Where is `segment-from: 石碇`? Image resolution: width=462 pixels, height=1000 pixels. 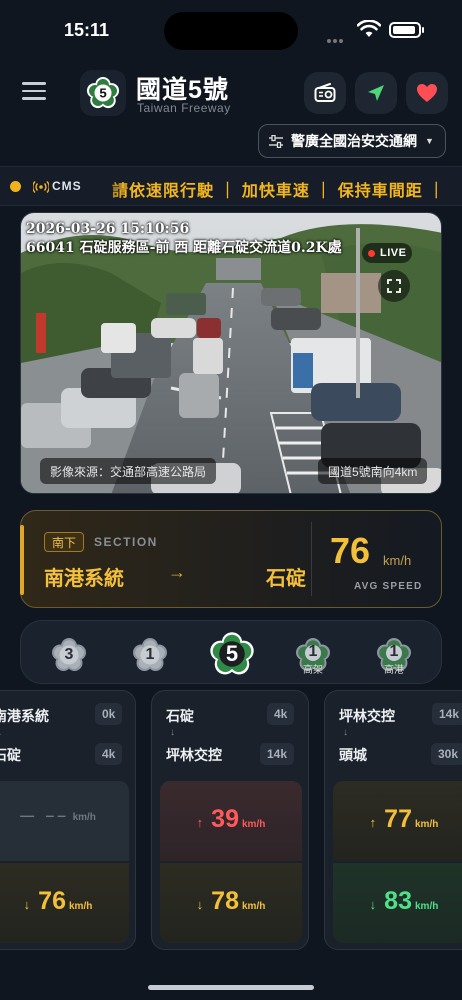
segment-from: 石碇 is located at coordinates (180, 716).